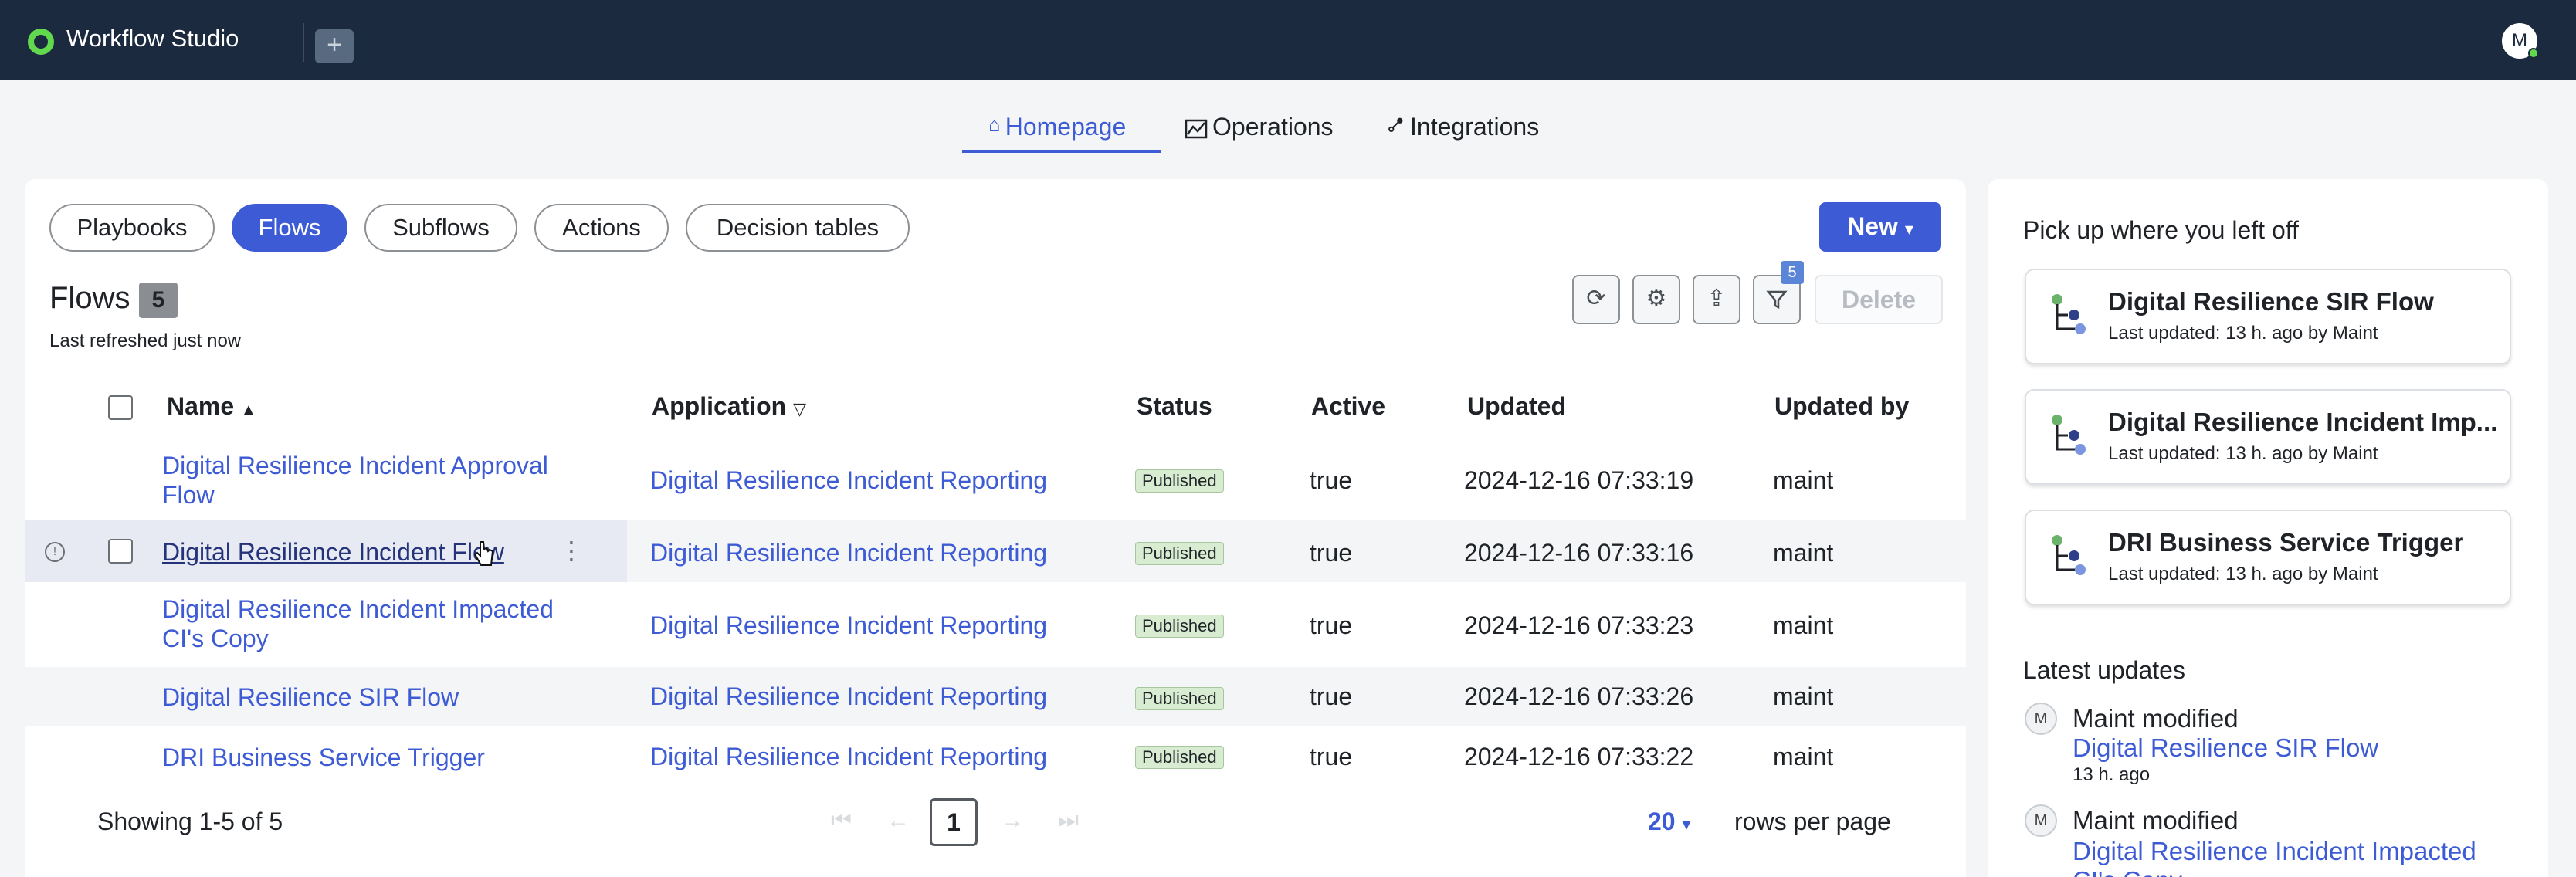  I want to click on tab-operations-label: Operations, so click(1273, 127).